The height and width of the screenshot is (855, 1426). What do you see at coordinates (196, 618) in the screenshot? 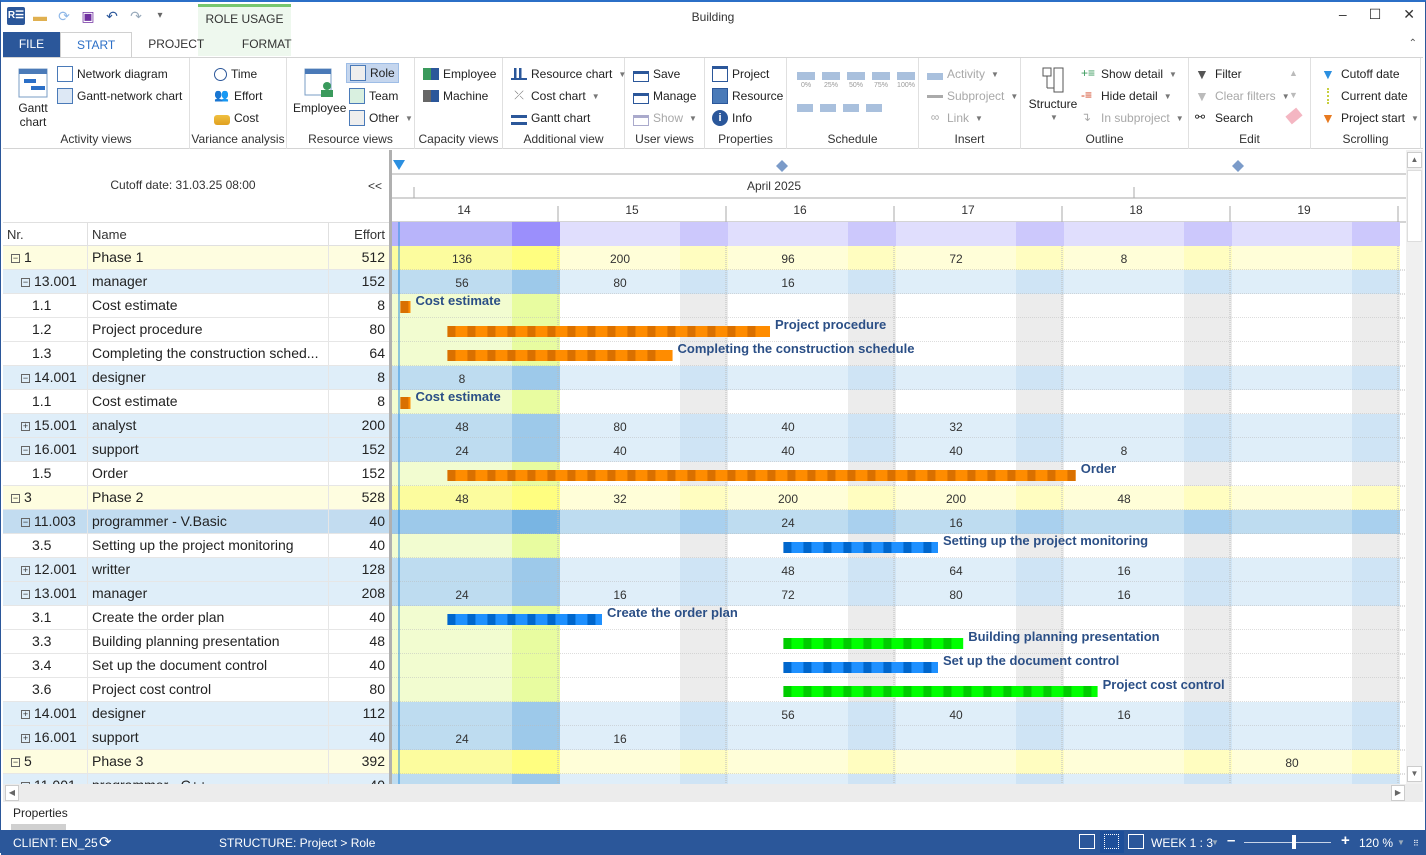
I see `table-row-activity: 3.1 Create the order plan 40` at bounding box center [196, 618].